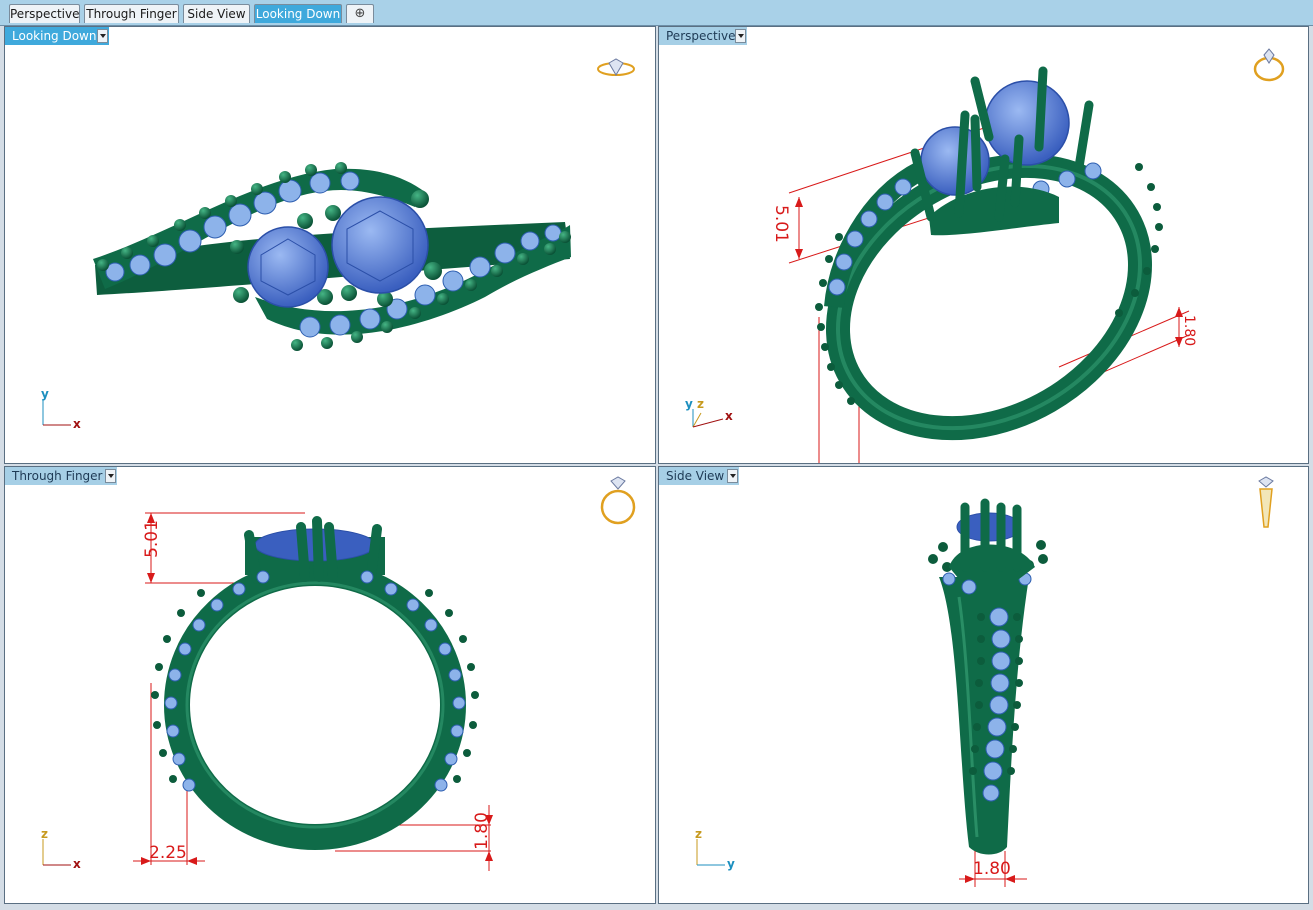 The image size is (1313, 910). Describe the element at coordinates (988, 692) in the screenshot. I see `ring-side-render` at that location.